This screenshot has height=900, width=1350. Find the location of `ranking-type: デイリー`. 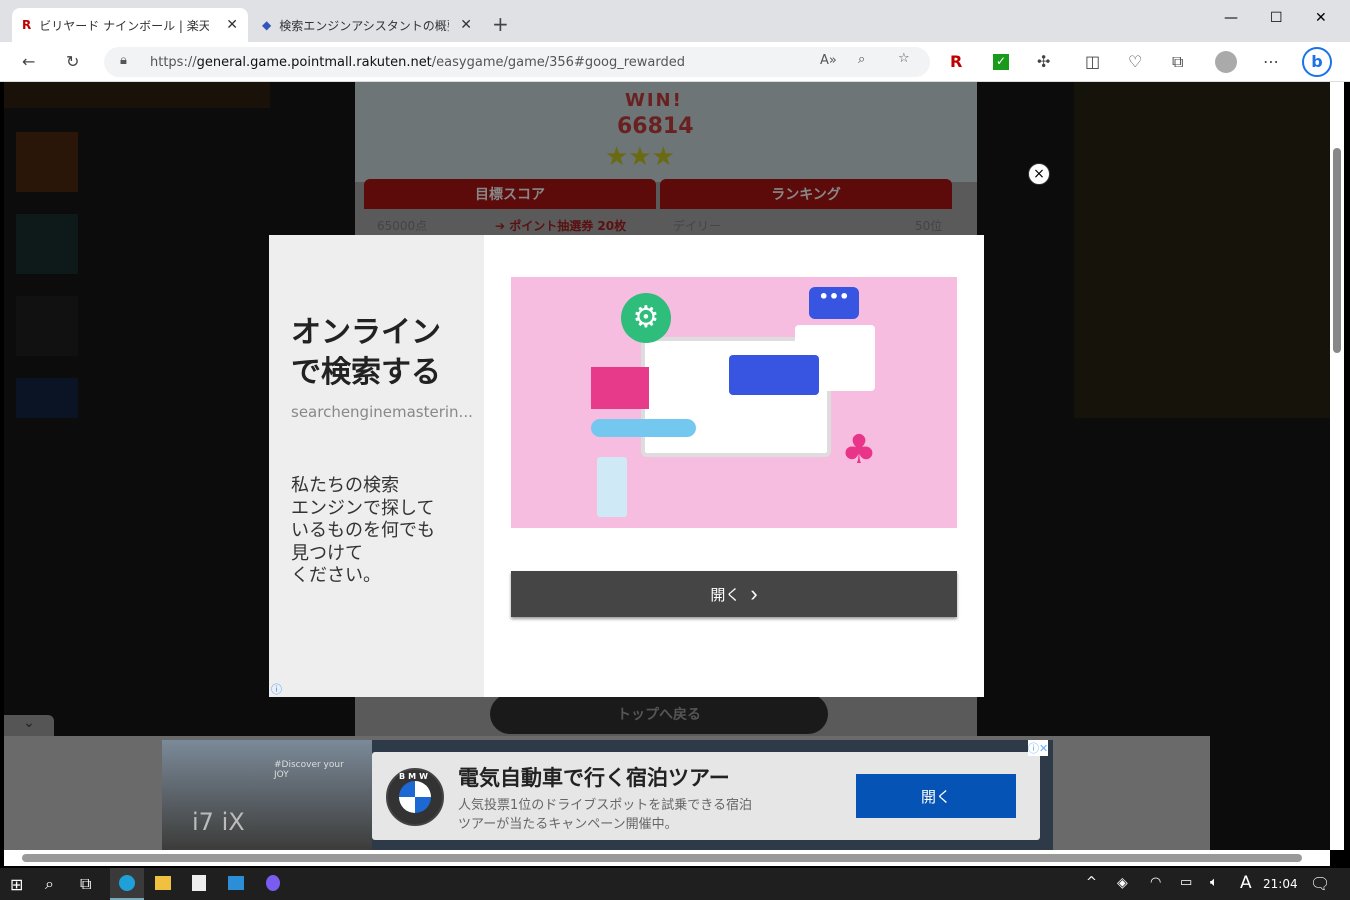

ranking-type: デイリー is located at coordinates (697, 226).